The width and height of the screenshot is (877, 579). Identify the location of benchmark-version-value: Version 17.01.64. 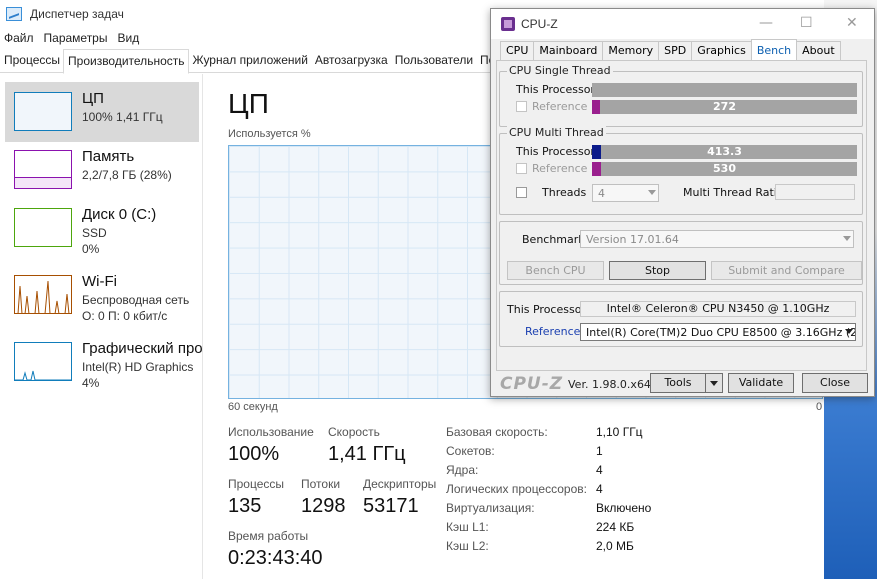
(632, 239).